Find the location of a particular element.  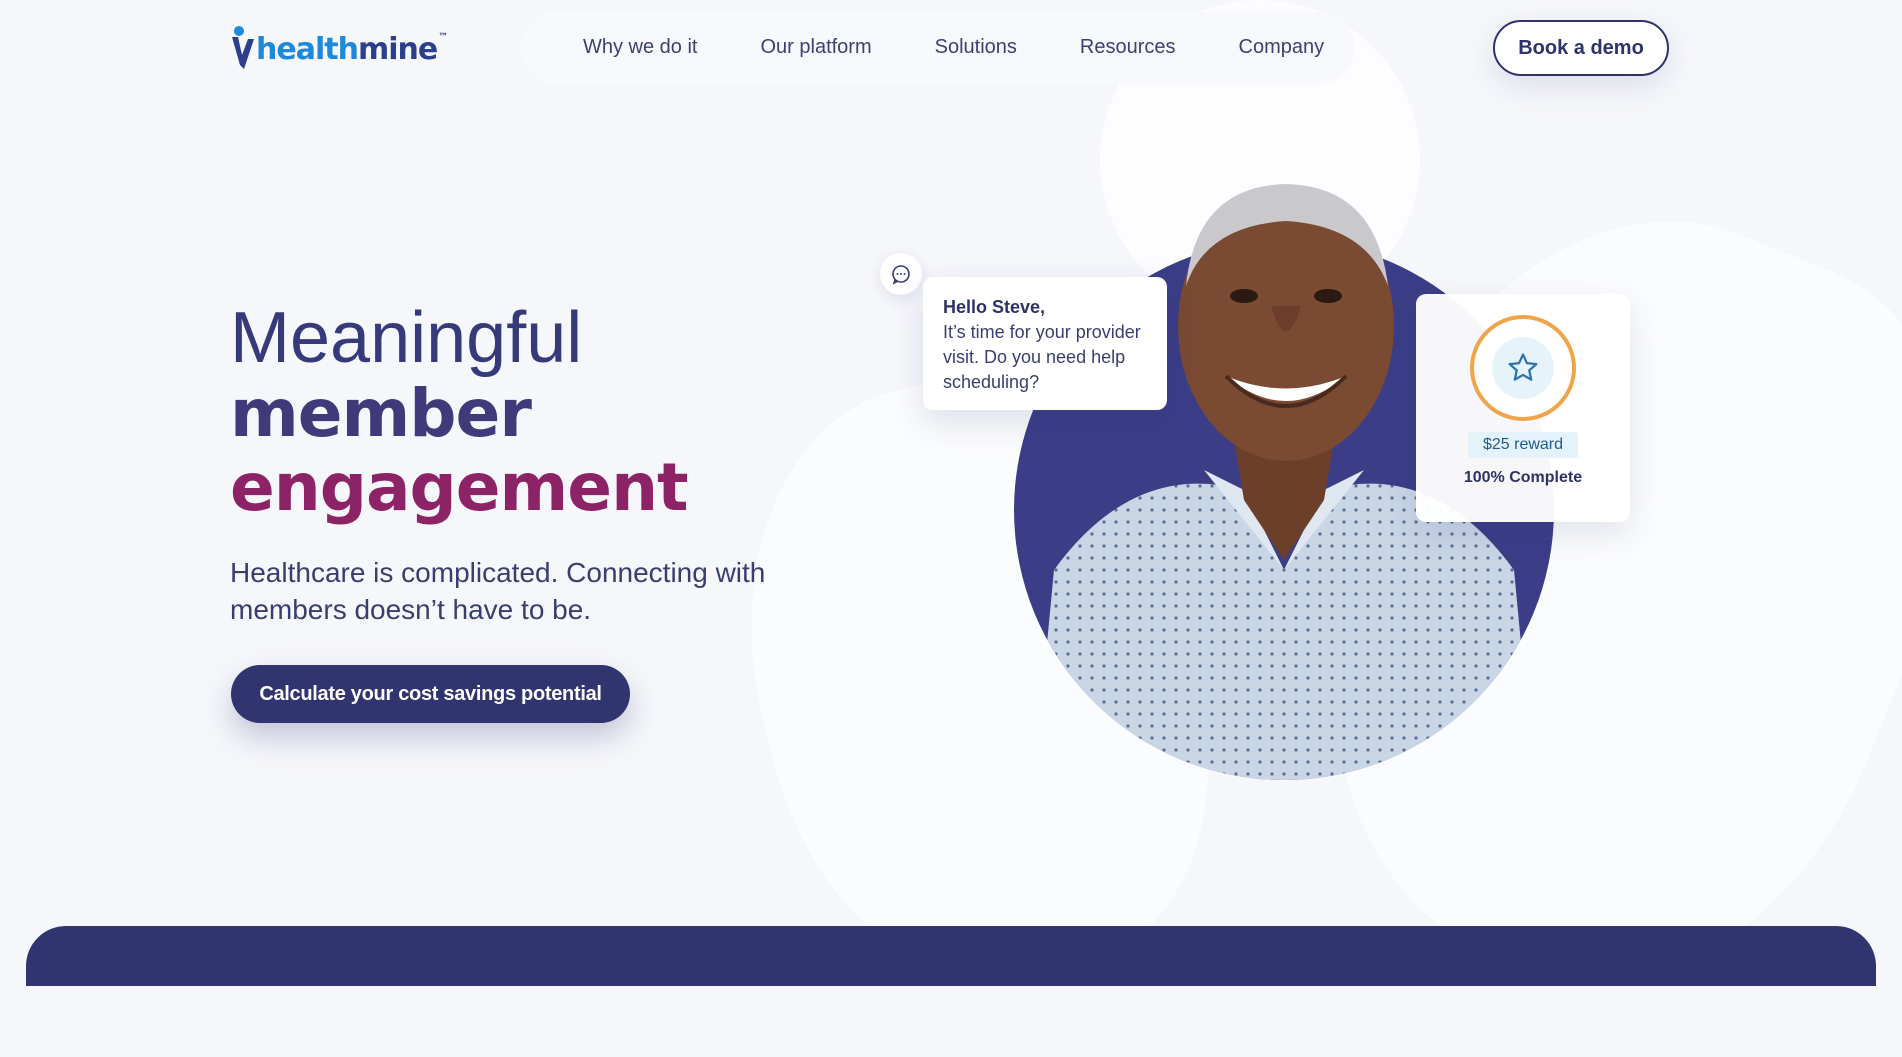

reward-amount-badge: $25 reward is located at coordinates (1523, 445).